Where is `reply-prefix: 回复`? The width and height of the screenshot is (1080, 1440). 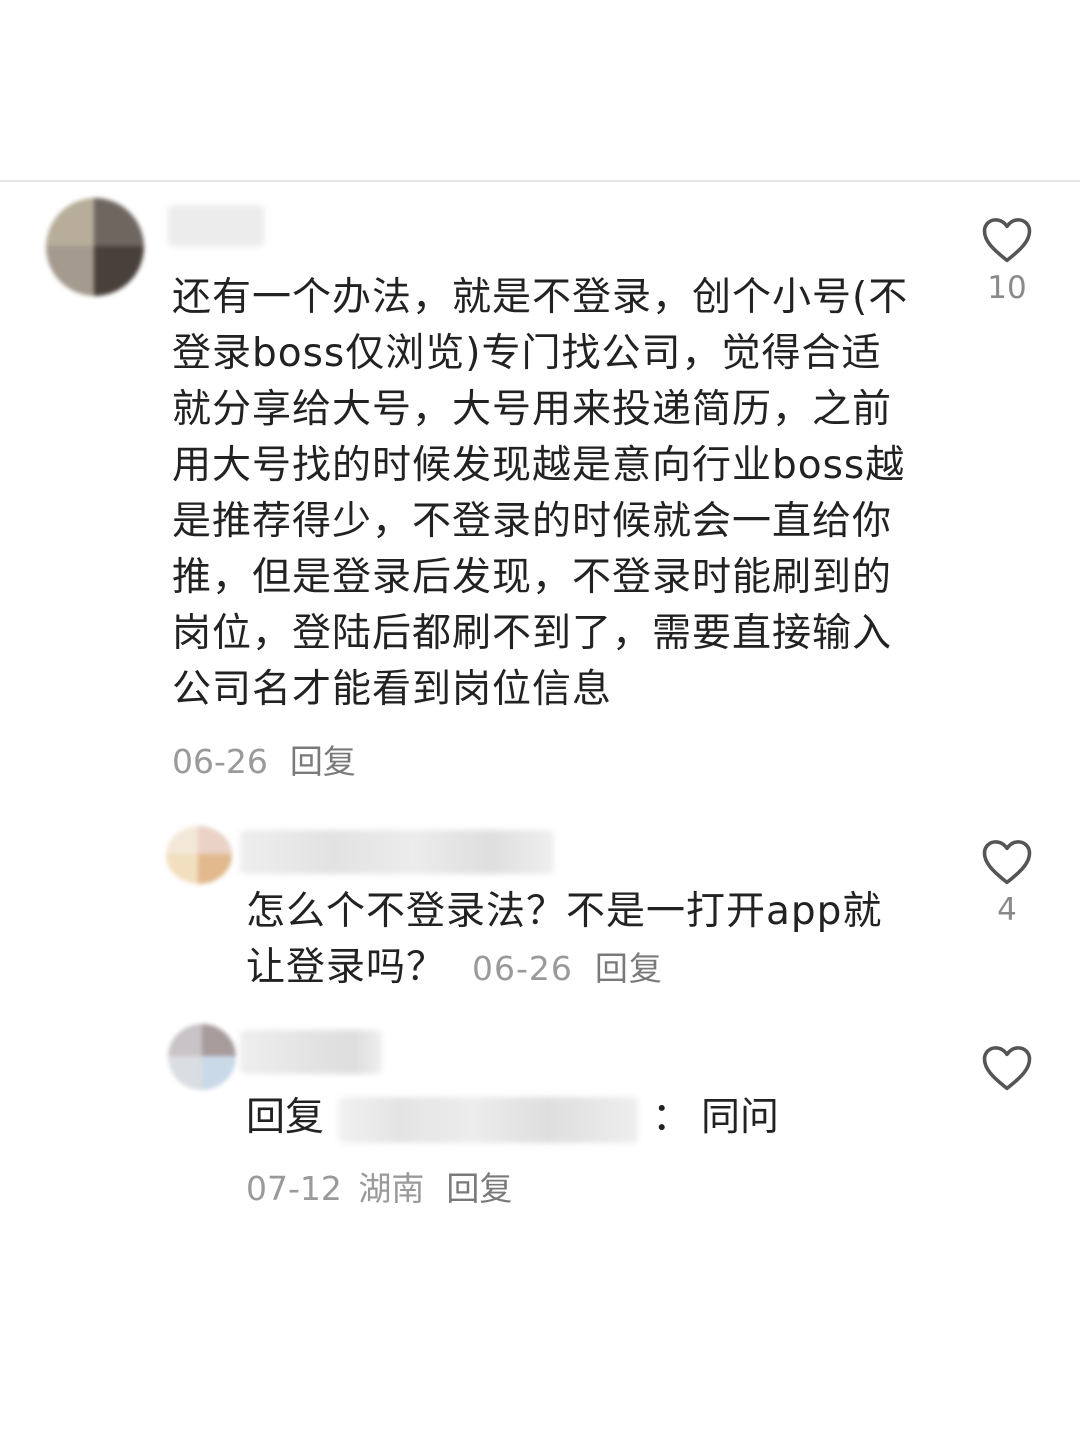
reply-prefix: 回复 is located at coordinates (285, 1117).